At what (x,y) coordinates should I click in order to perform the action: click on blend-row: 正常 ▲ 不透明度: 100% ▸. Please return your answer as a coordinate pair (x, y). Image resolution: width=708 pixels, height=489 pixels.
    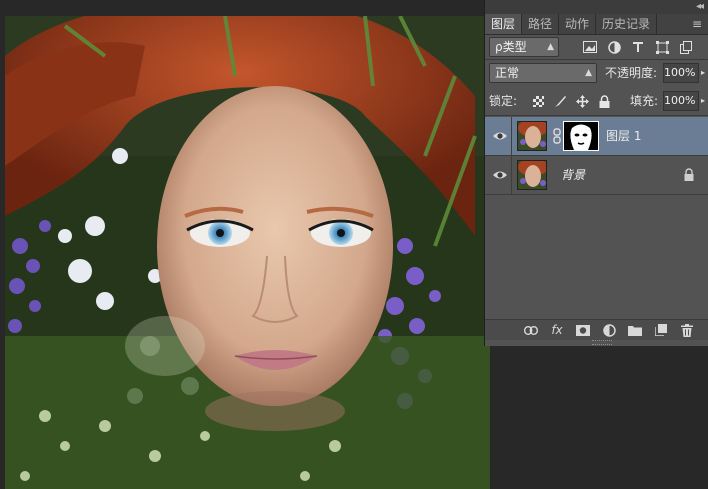
    Looking at the image, I should click on (596, 73).